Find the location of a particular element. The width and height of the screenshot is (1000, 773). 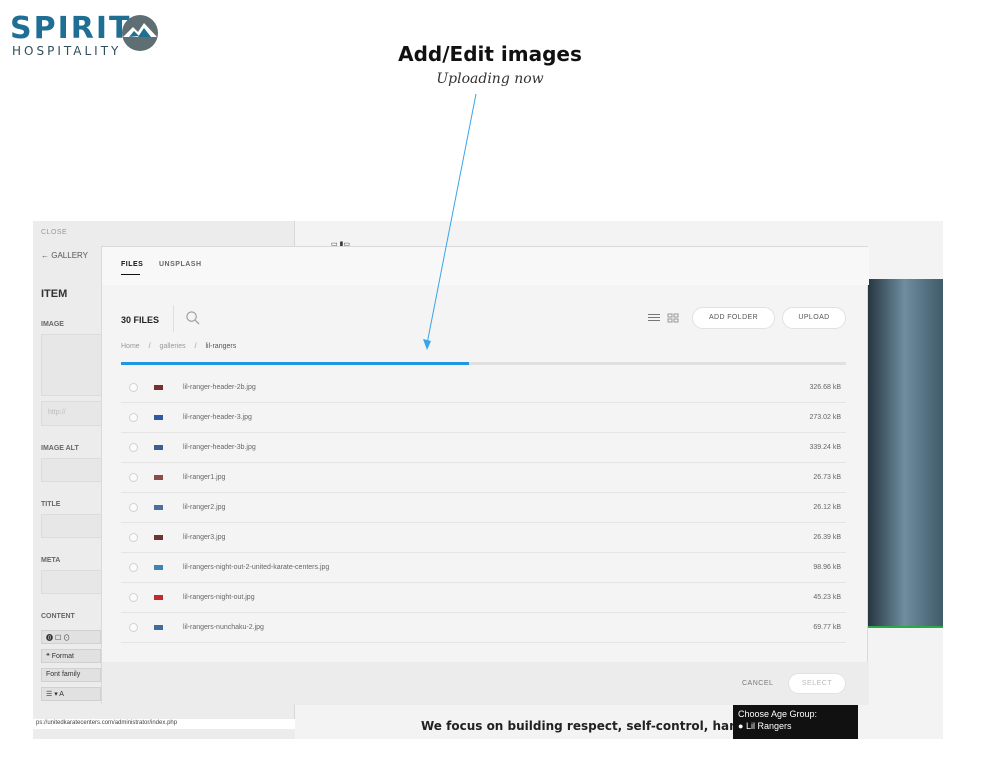

breadcrumb: Home / galleries / lil-rangers is located at coordinates (182, 346).